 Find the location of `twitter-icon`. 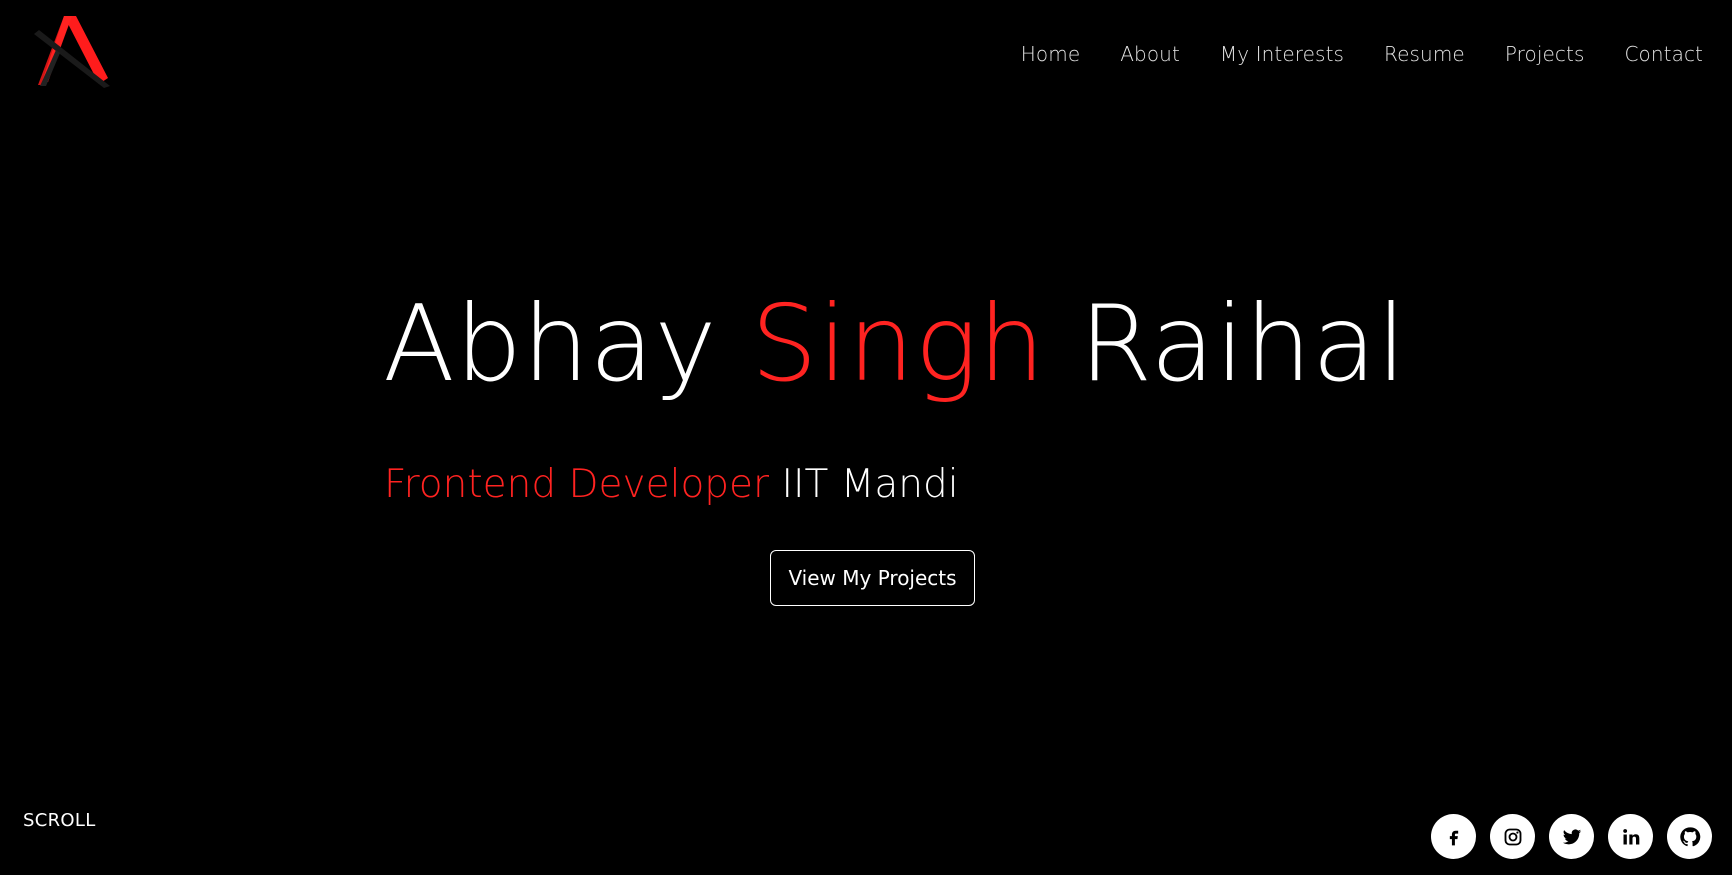

twitter-icon is located at coordinates (1571, 836).